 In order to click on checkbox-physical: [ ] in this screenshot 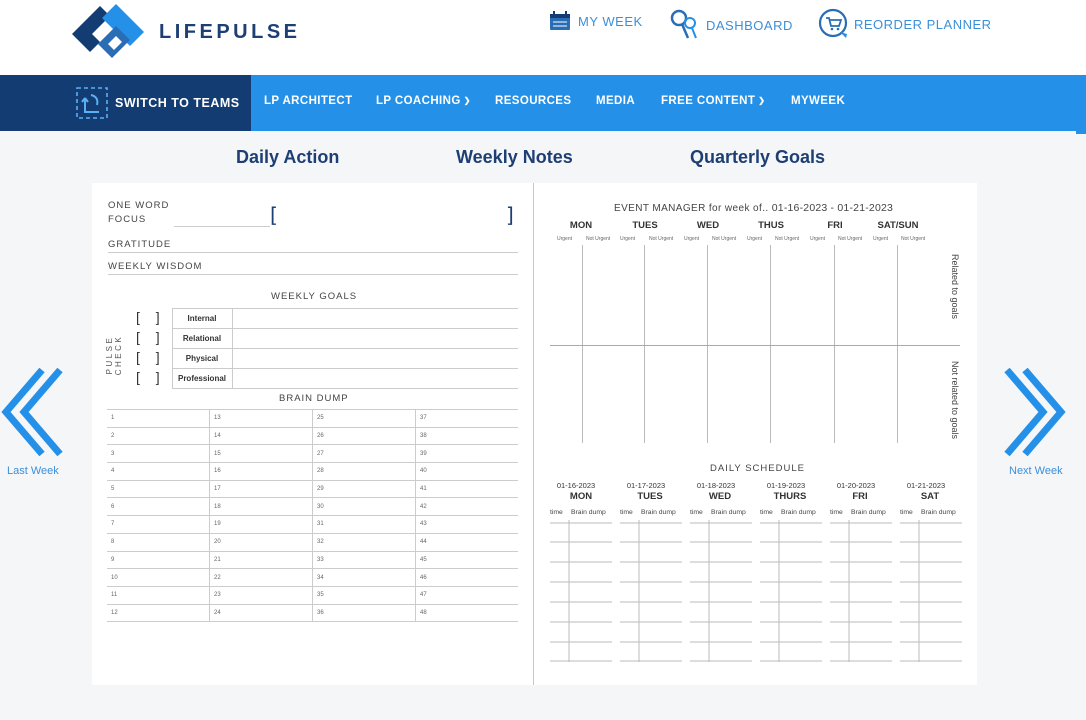, I will do `click(151, 357)`.